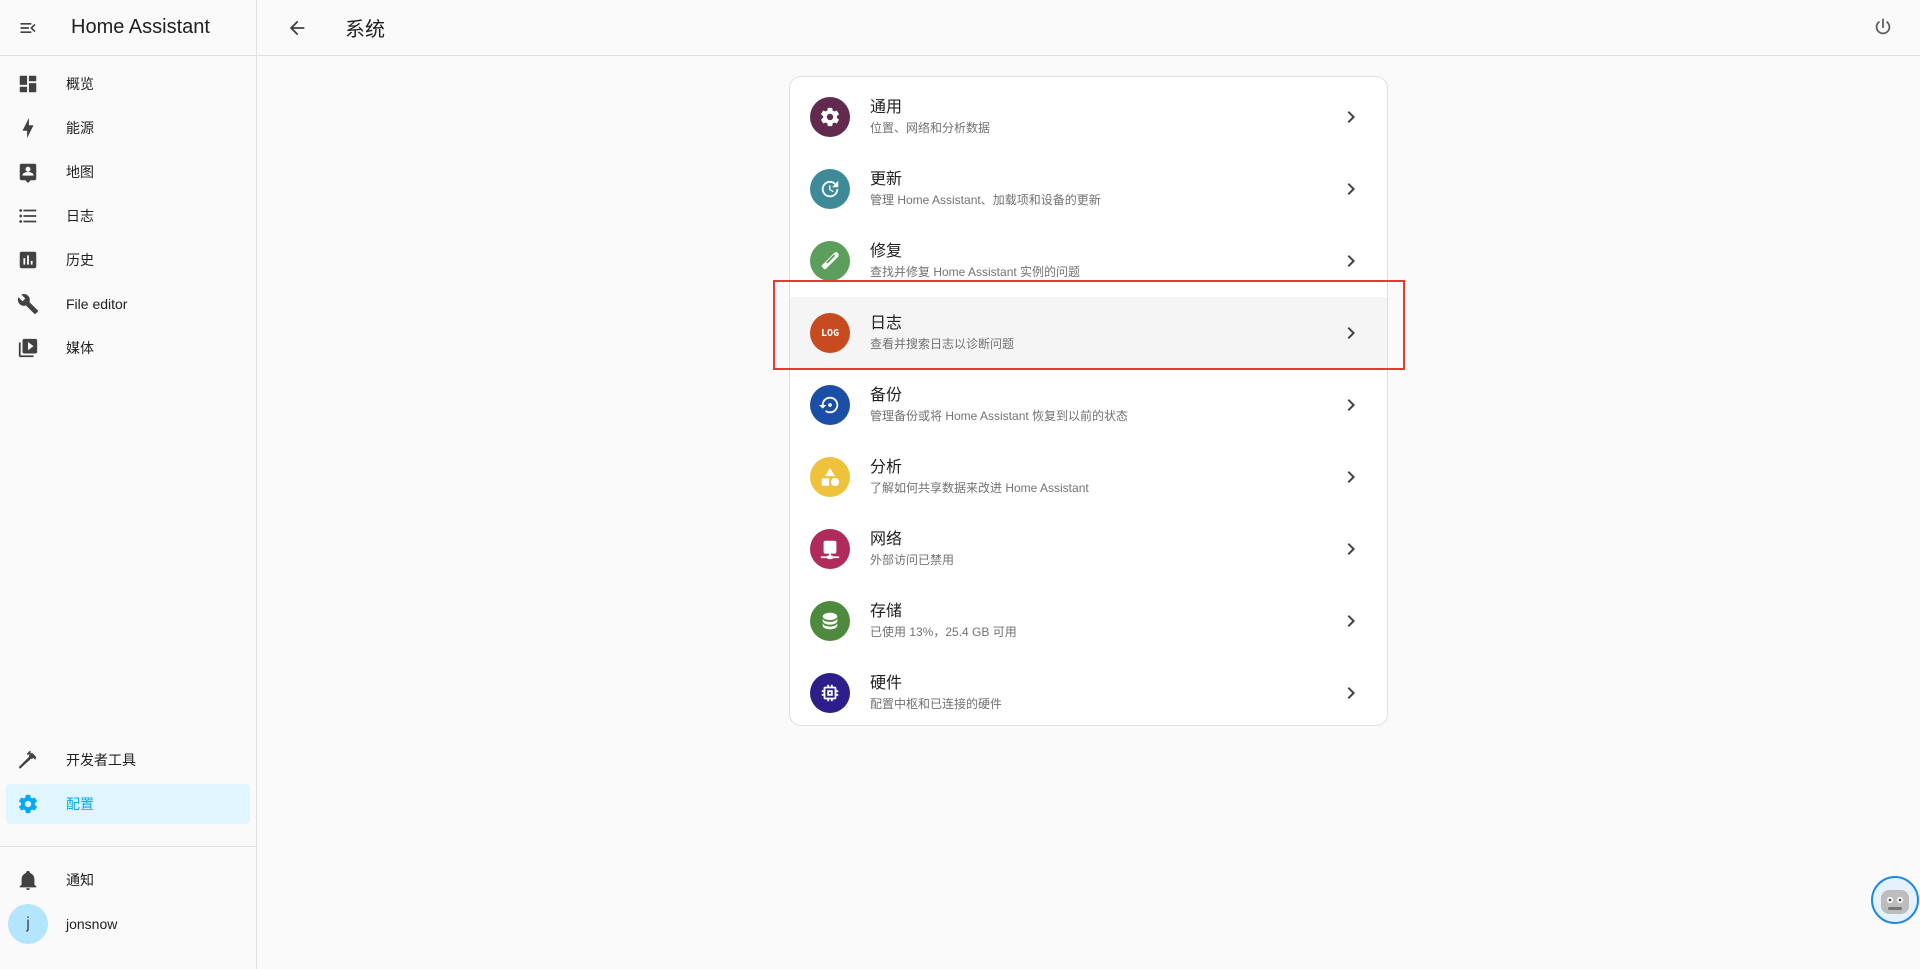 Image resolution: width=1920 pixels, height=969 pixels. I want to click on sidebar-item-label: 媒体, so click(80, 348).